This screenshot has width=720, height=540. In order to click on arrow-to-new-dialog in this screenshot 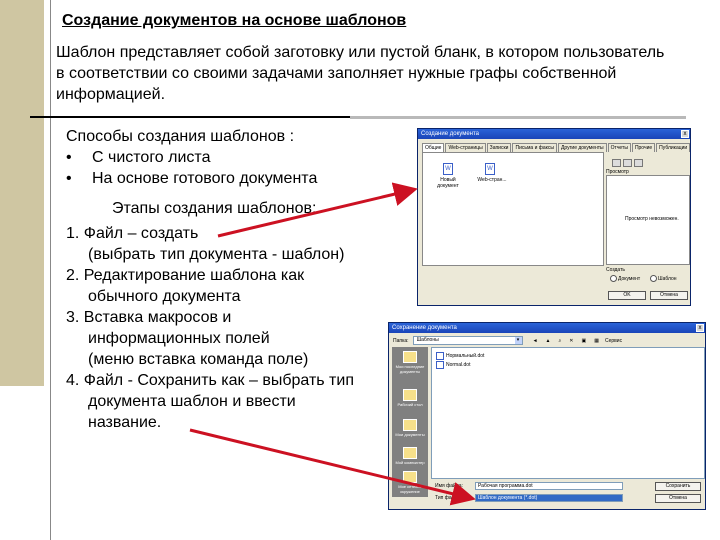, I will do `click(317, 210)`.